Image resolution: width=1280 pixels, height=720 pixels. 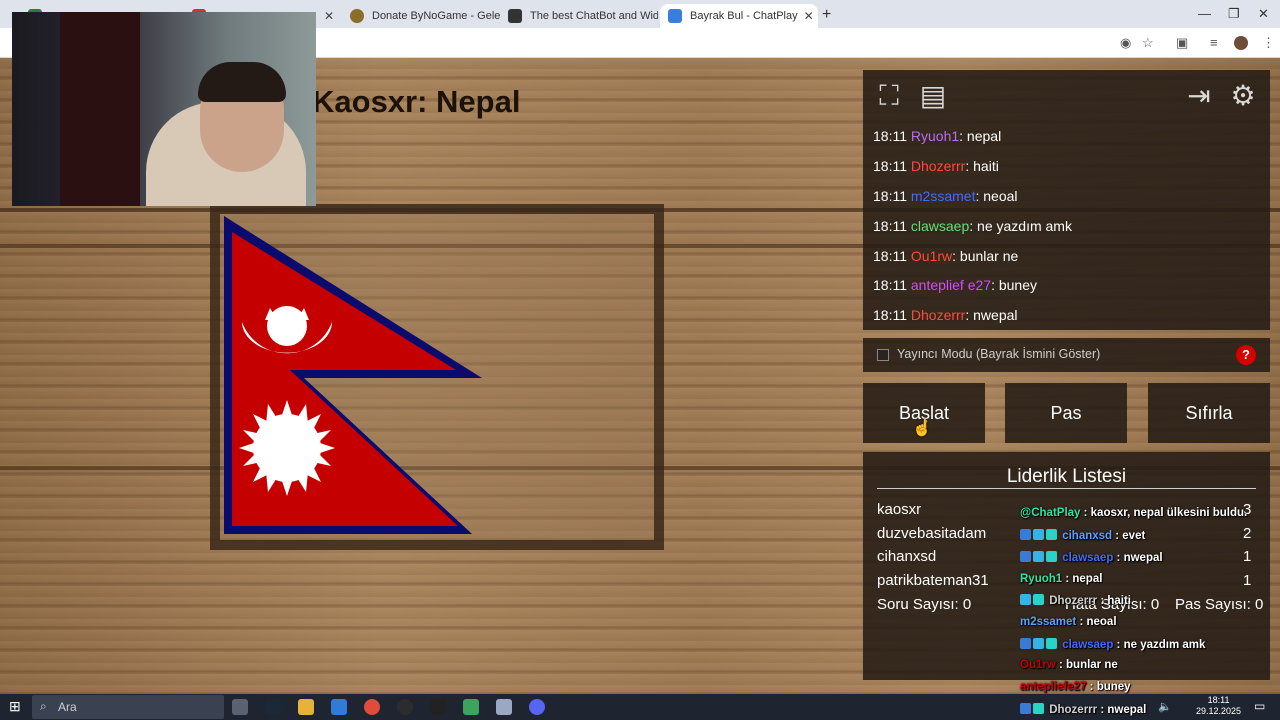 What do you see at coordinates (537, 707) in the screenshot?
I see `discord-icon` at bounding box center [537, 707].